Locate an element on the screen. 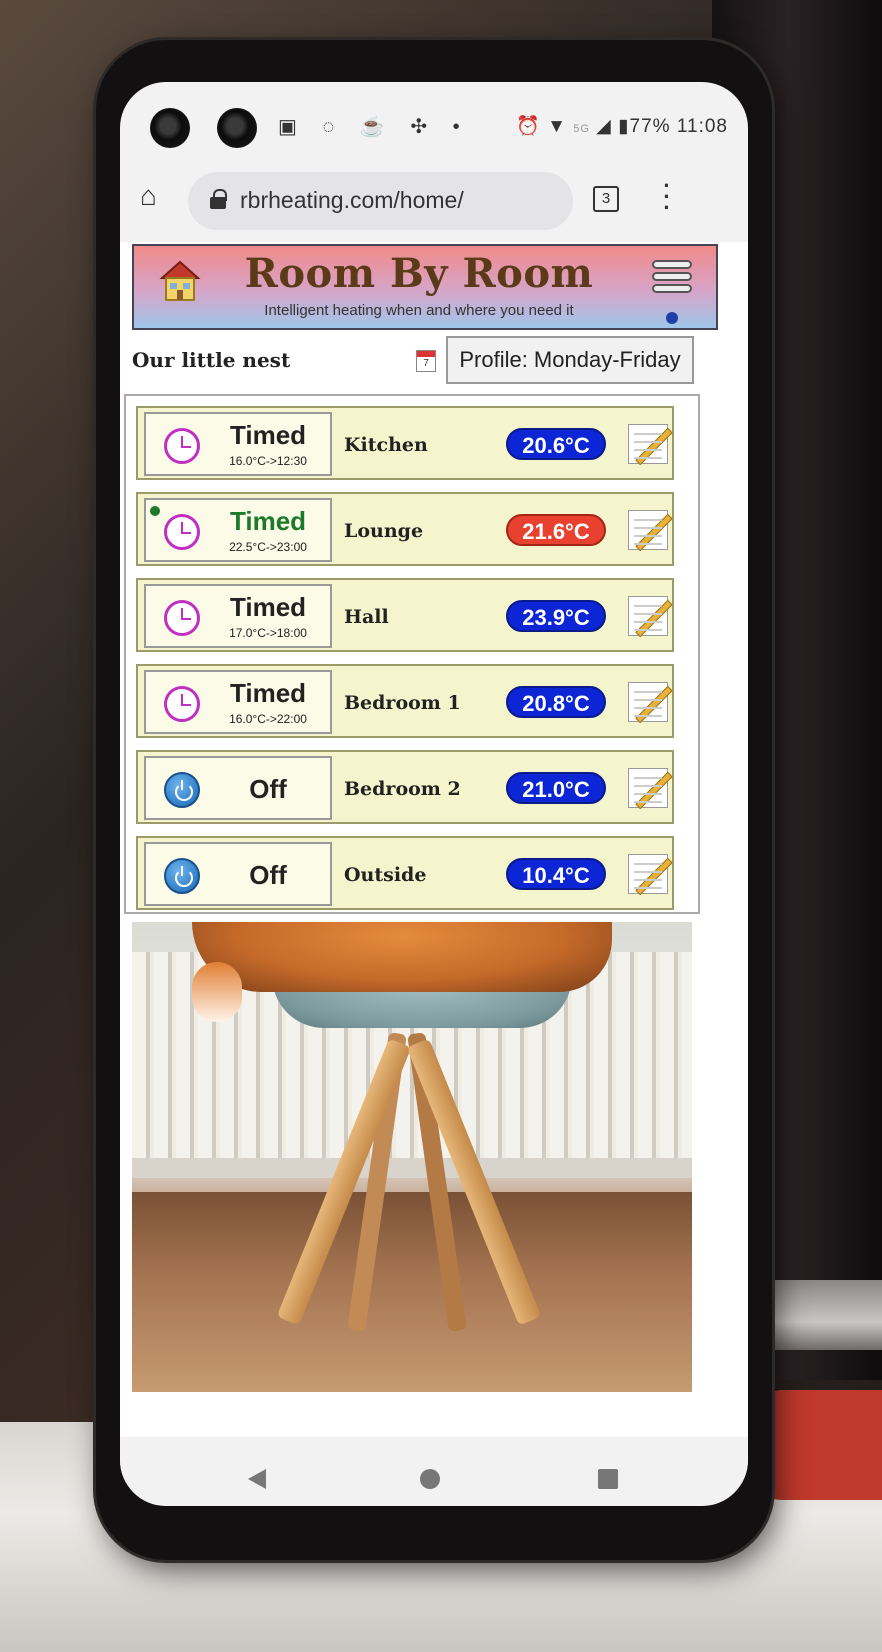 This screenshot has width=882, height=1652. mode-button: Timed 16.0°C->22:00 is located at coordinates (238, 702).